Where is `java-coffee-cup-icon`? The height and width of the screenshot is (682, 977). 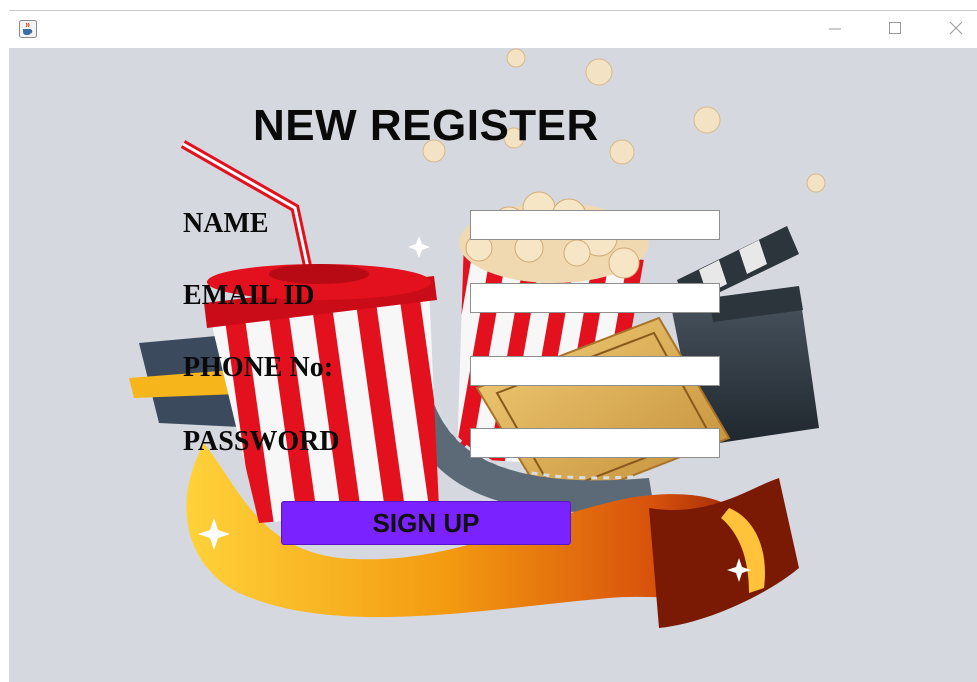 java-coffee-cup-icon is located at coordinates (28, 29).